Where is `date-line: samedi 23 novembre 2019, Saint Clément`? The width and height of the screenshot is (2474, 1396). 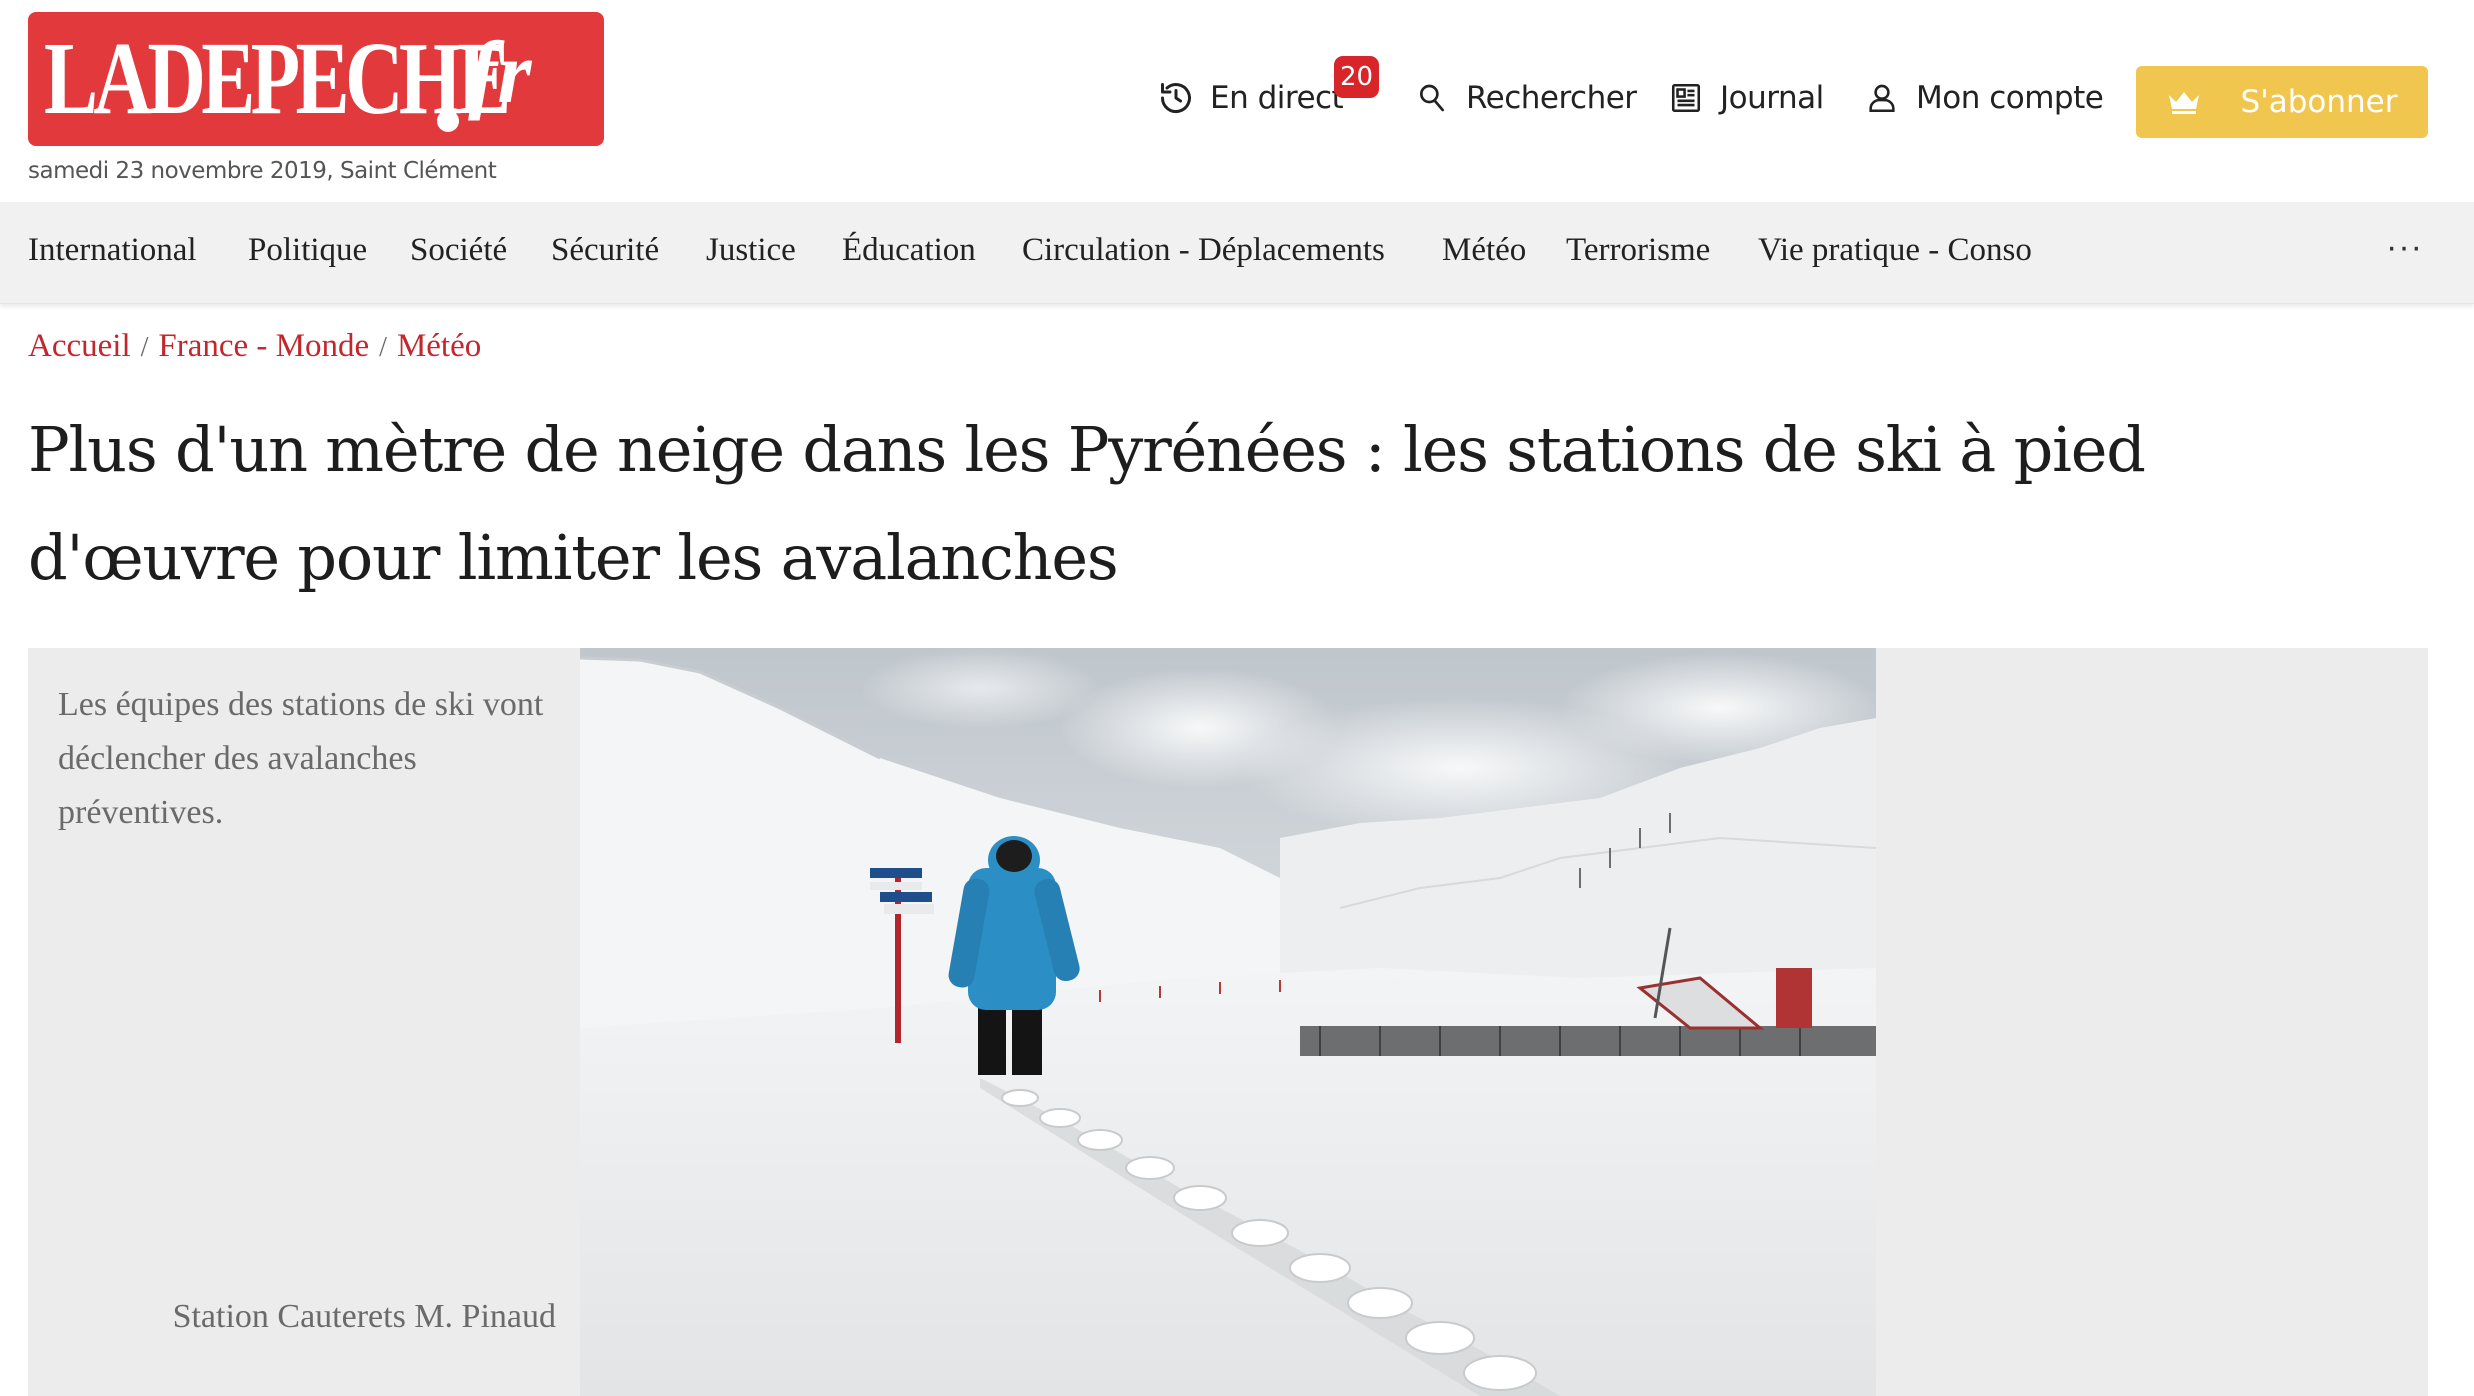
date-line: samedi 23 novembre 2019, Saint Clément is located at coordinates (262, 171).